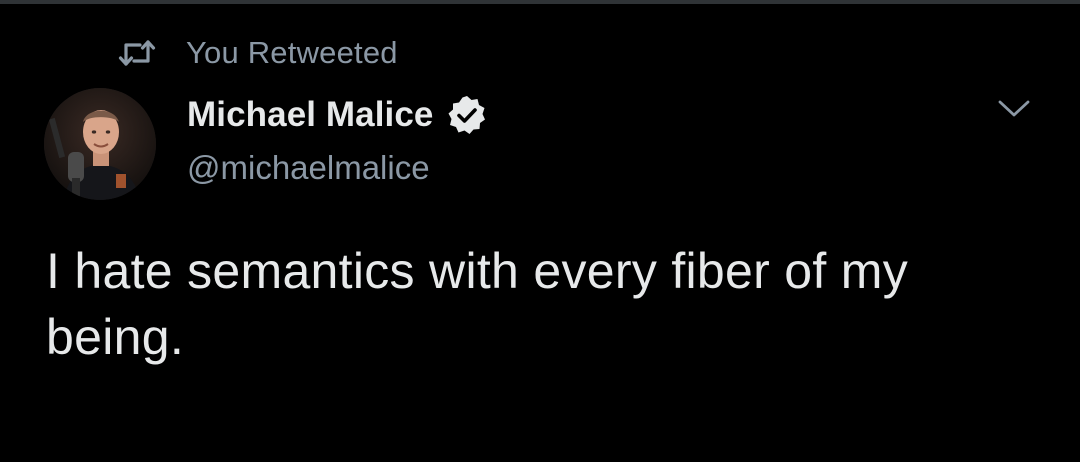 This screenshot has width=1080, height=462. Describe the element at coordinates (292, 52) in the screenshot. I see `retweet-label: You Retweeted` at that location.